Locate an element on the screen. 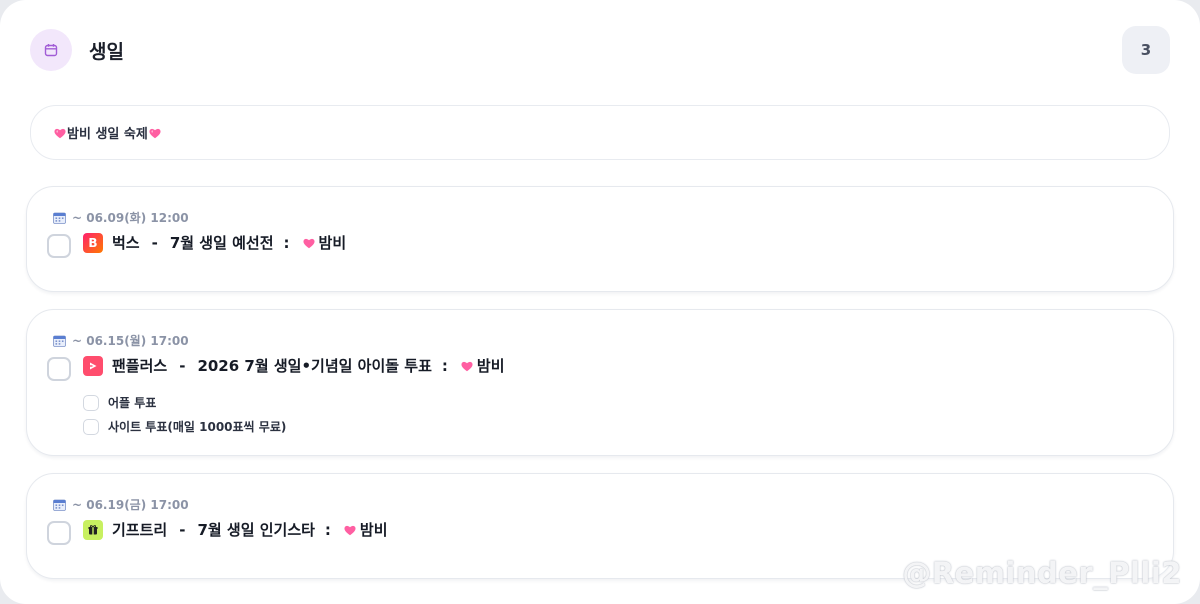  task-title: B 벅스 - 7월 생일 예선전 : 밤비 is located at coordinates (214, 242).